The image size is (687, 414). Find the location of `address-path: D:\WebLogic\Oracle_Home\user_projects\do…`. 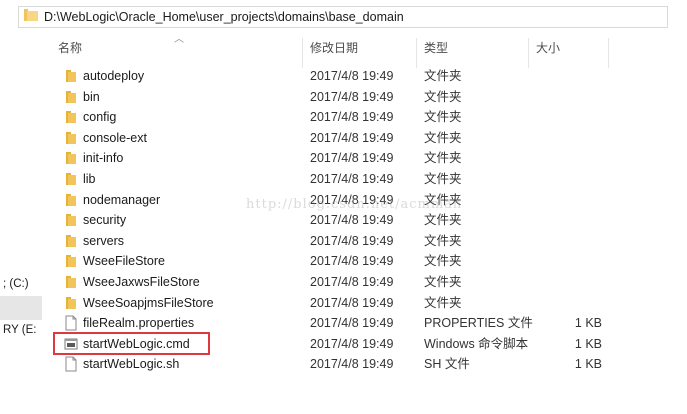

address-path: D:\WebLogic\Oracle_Home\user_projects\do… is located at coordinates (224, 17).